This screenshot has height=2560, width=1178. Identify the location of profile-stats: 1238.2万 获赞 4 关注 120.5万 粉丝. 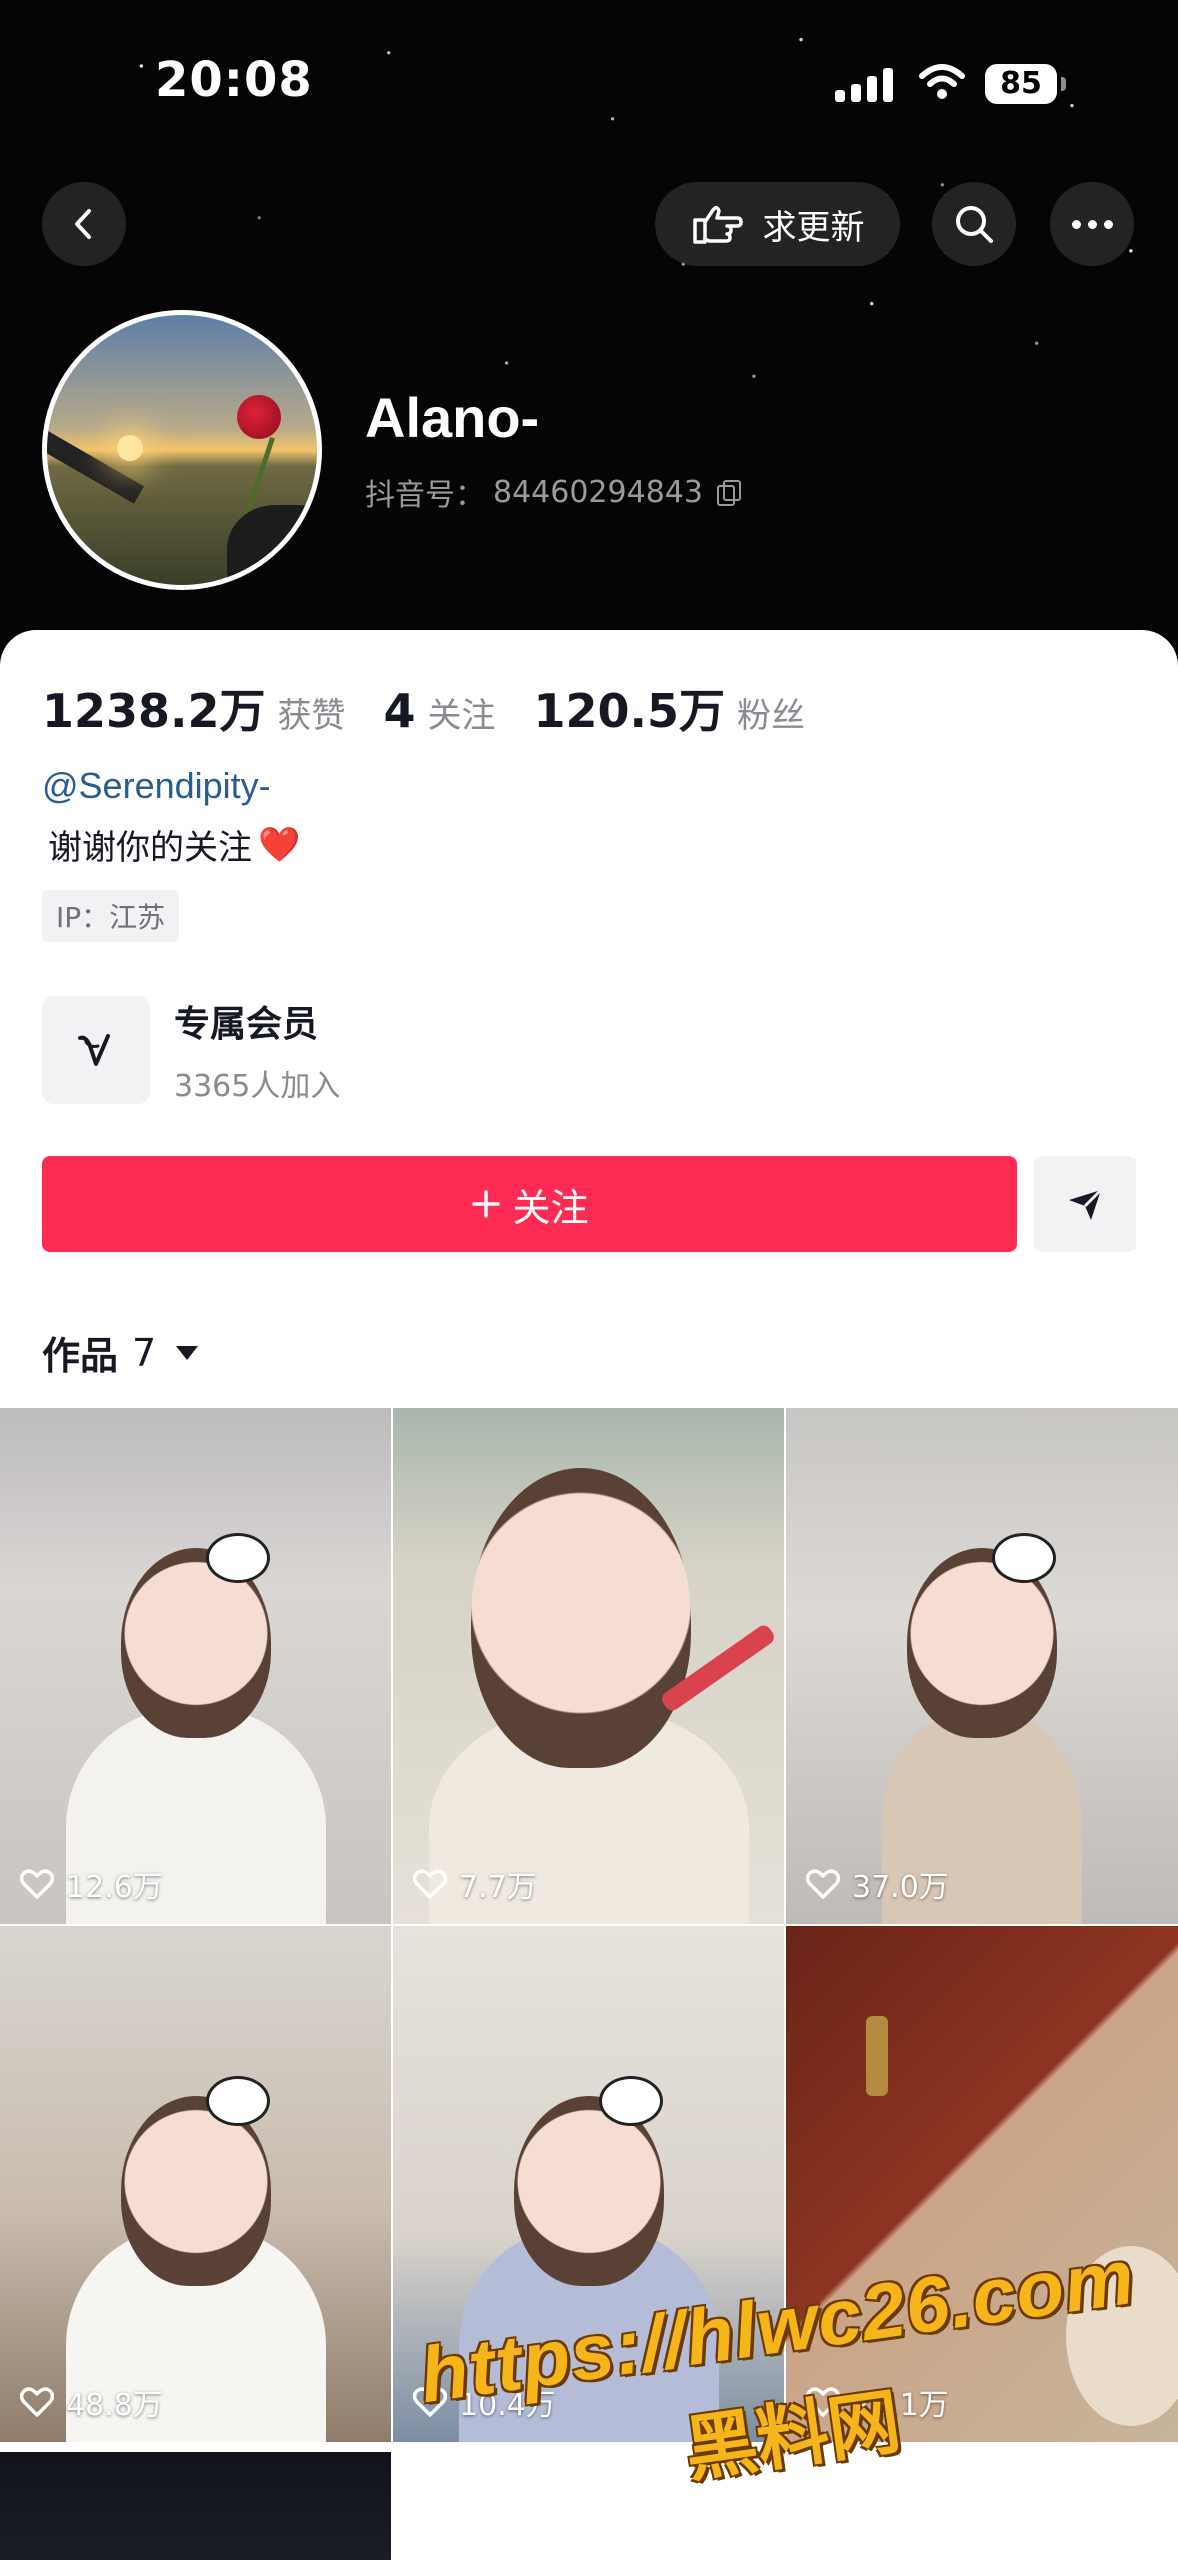
(442, 708).